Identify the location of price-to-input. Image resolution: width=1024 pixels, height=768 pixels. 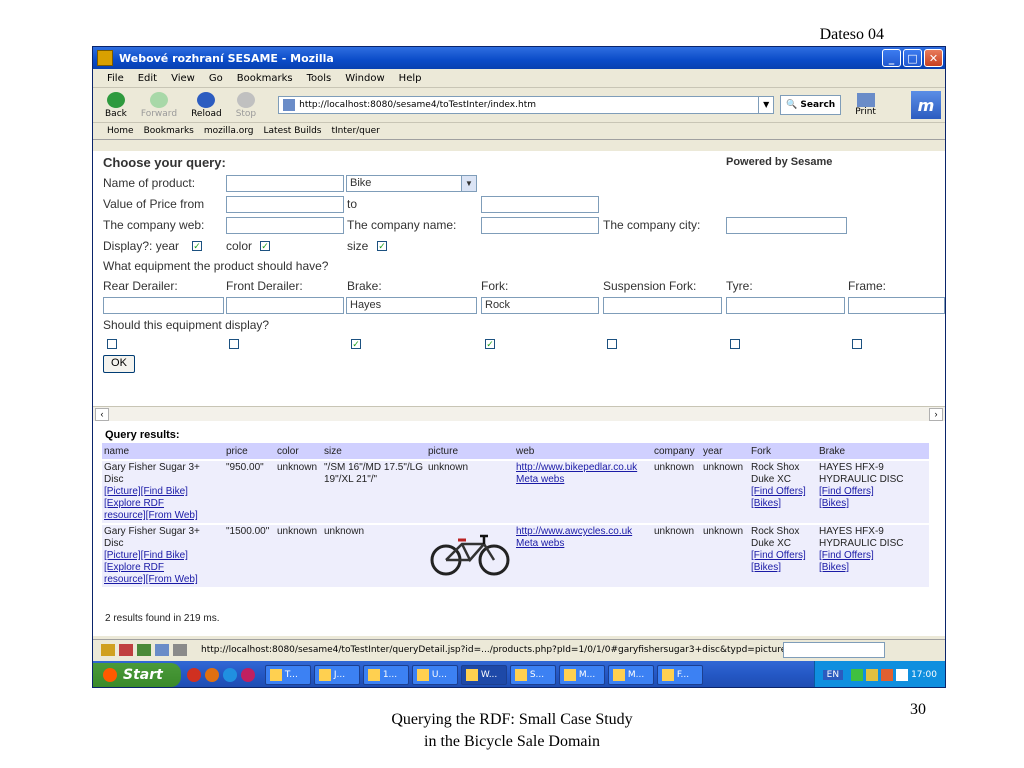
(540, 204).